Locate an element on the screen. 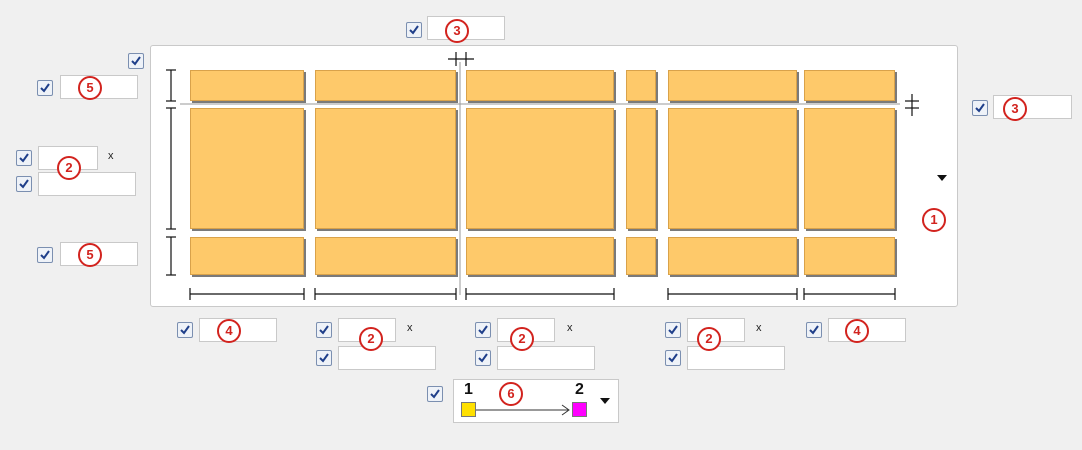 The image size is (1082, 450). gradient-end-swatch is located at coordinates (579, 409).